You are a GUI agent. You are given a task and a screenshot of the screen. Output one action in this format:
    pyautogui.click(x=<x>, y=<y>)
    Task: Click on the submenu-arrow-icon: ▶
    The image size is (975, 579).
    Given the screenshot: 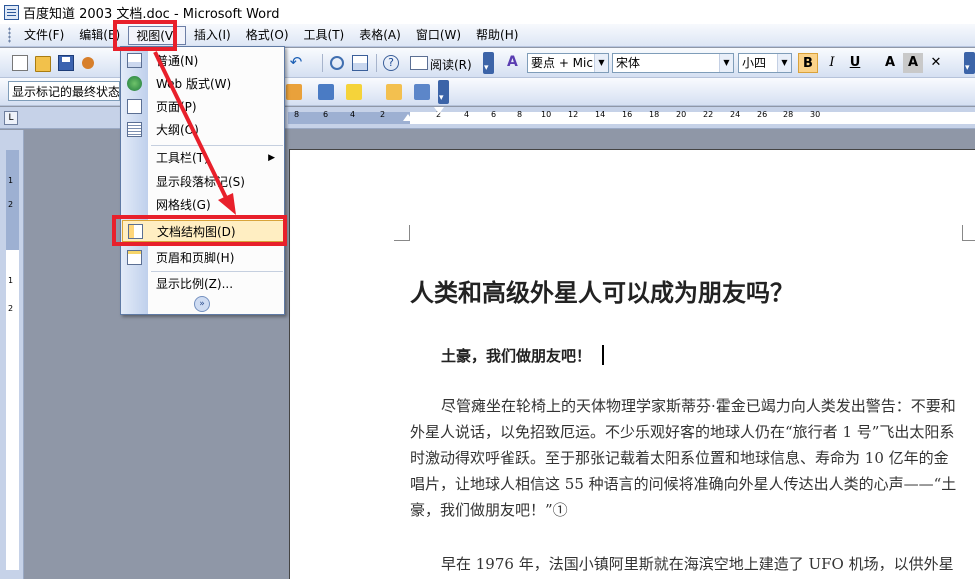 What is the action you would take?
    pyautogui.click(x=271, y=158)
    